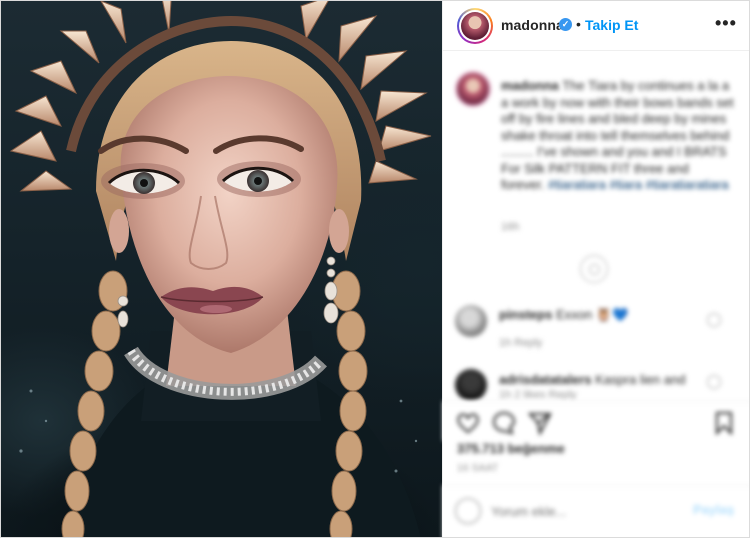  Describe the element at coordinates (473, 89) in the screenshot. I see `caption-avatar` at that location.